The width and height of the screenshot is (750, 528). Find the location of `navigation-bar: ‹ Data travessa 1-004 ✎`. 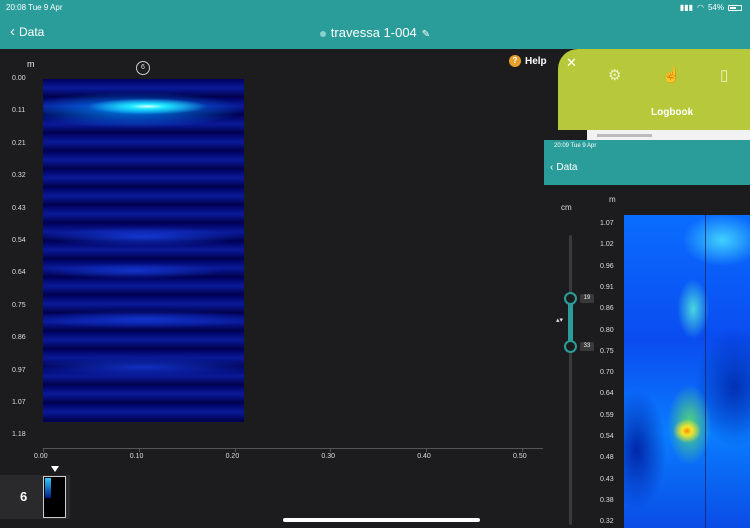

navigation-bar: ‹ Data travessa 1-004 ✎ is located at coordinates (375, 32).